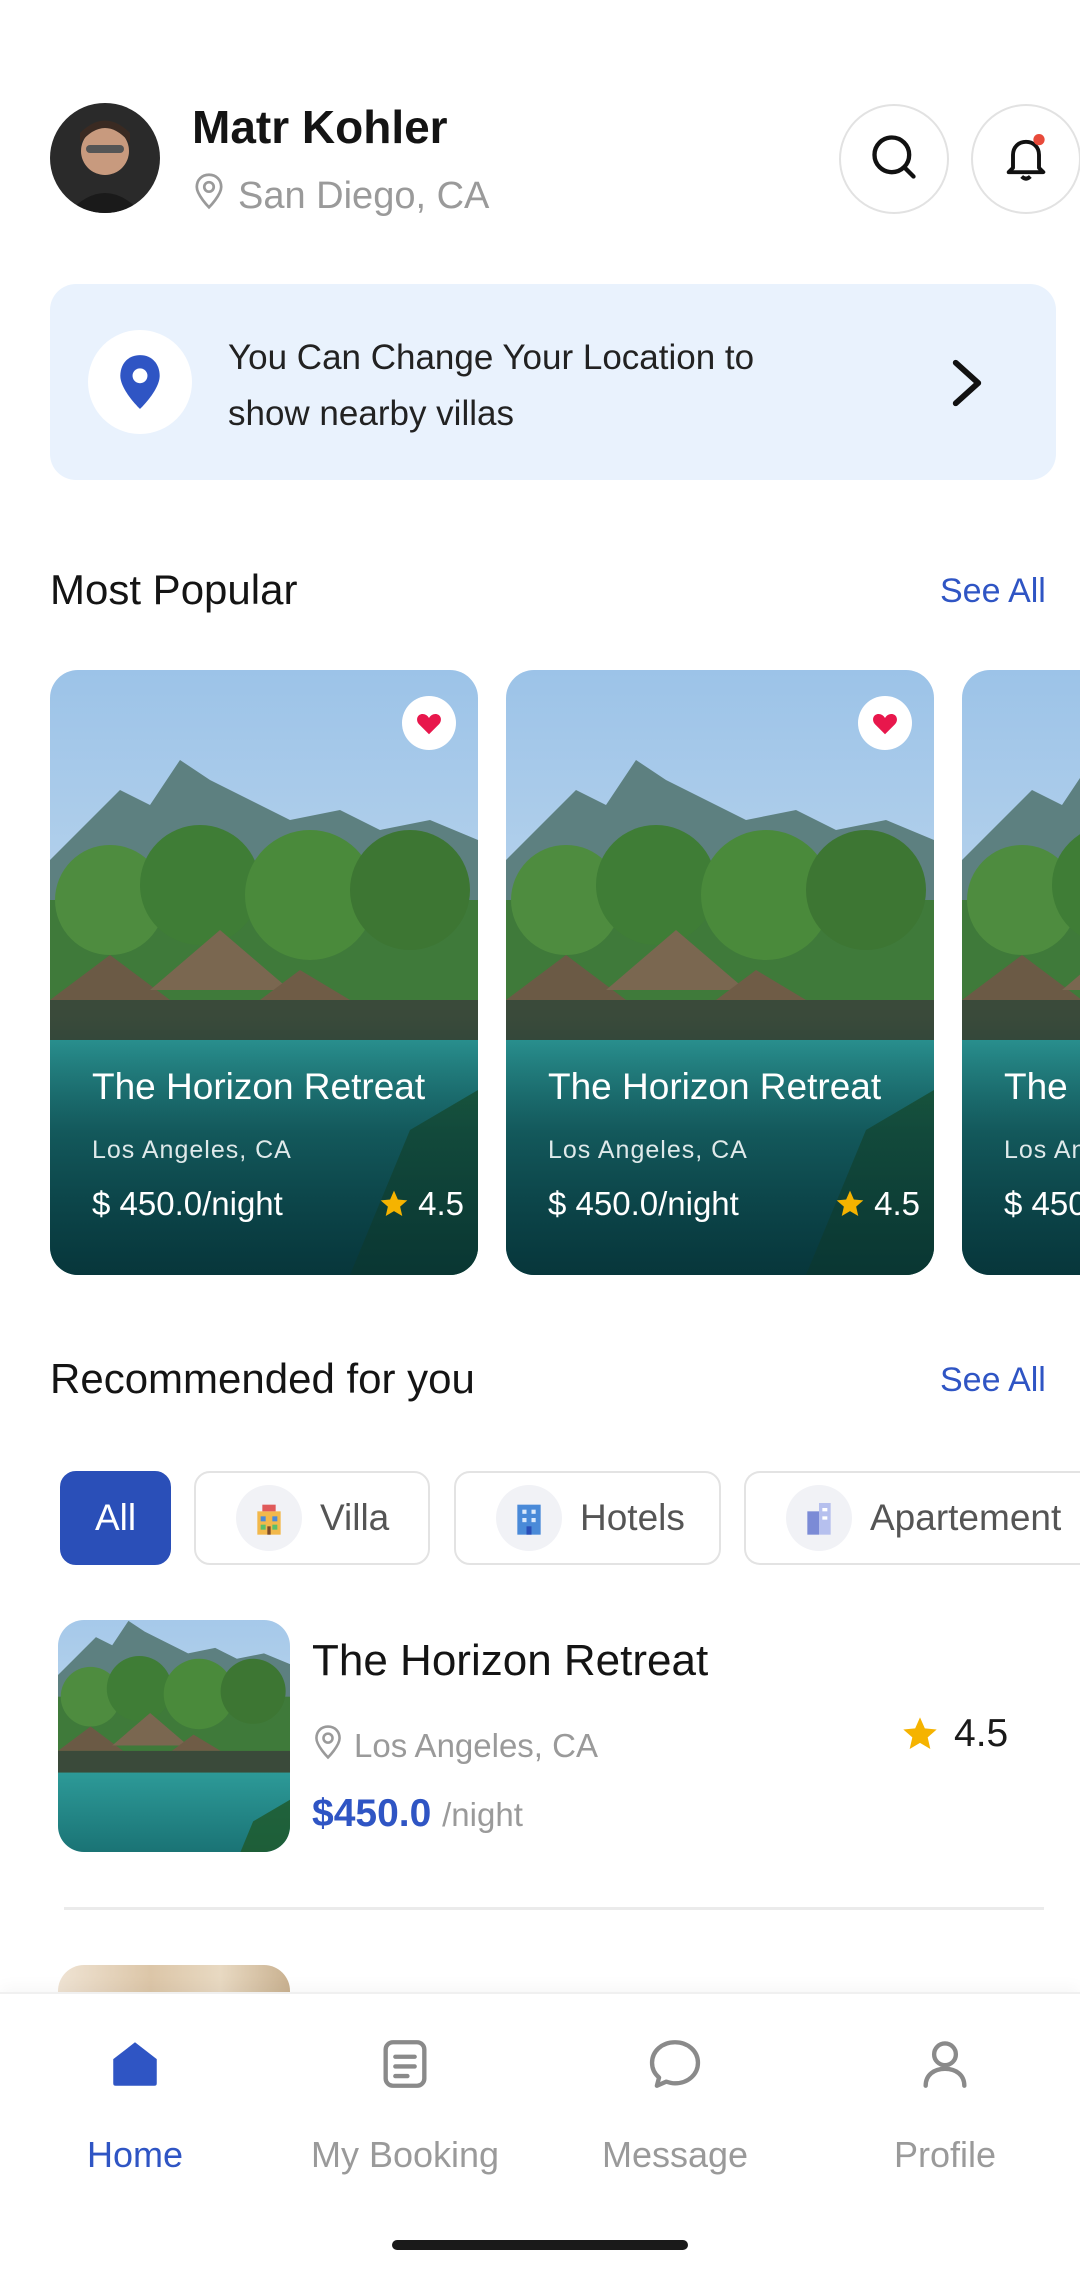 The image size is (1080, 2282). I want to click on recommended-see-all-link: See All, so click(993, 1380).